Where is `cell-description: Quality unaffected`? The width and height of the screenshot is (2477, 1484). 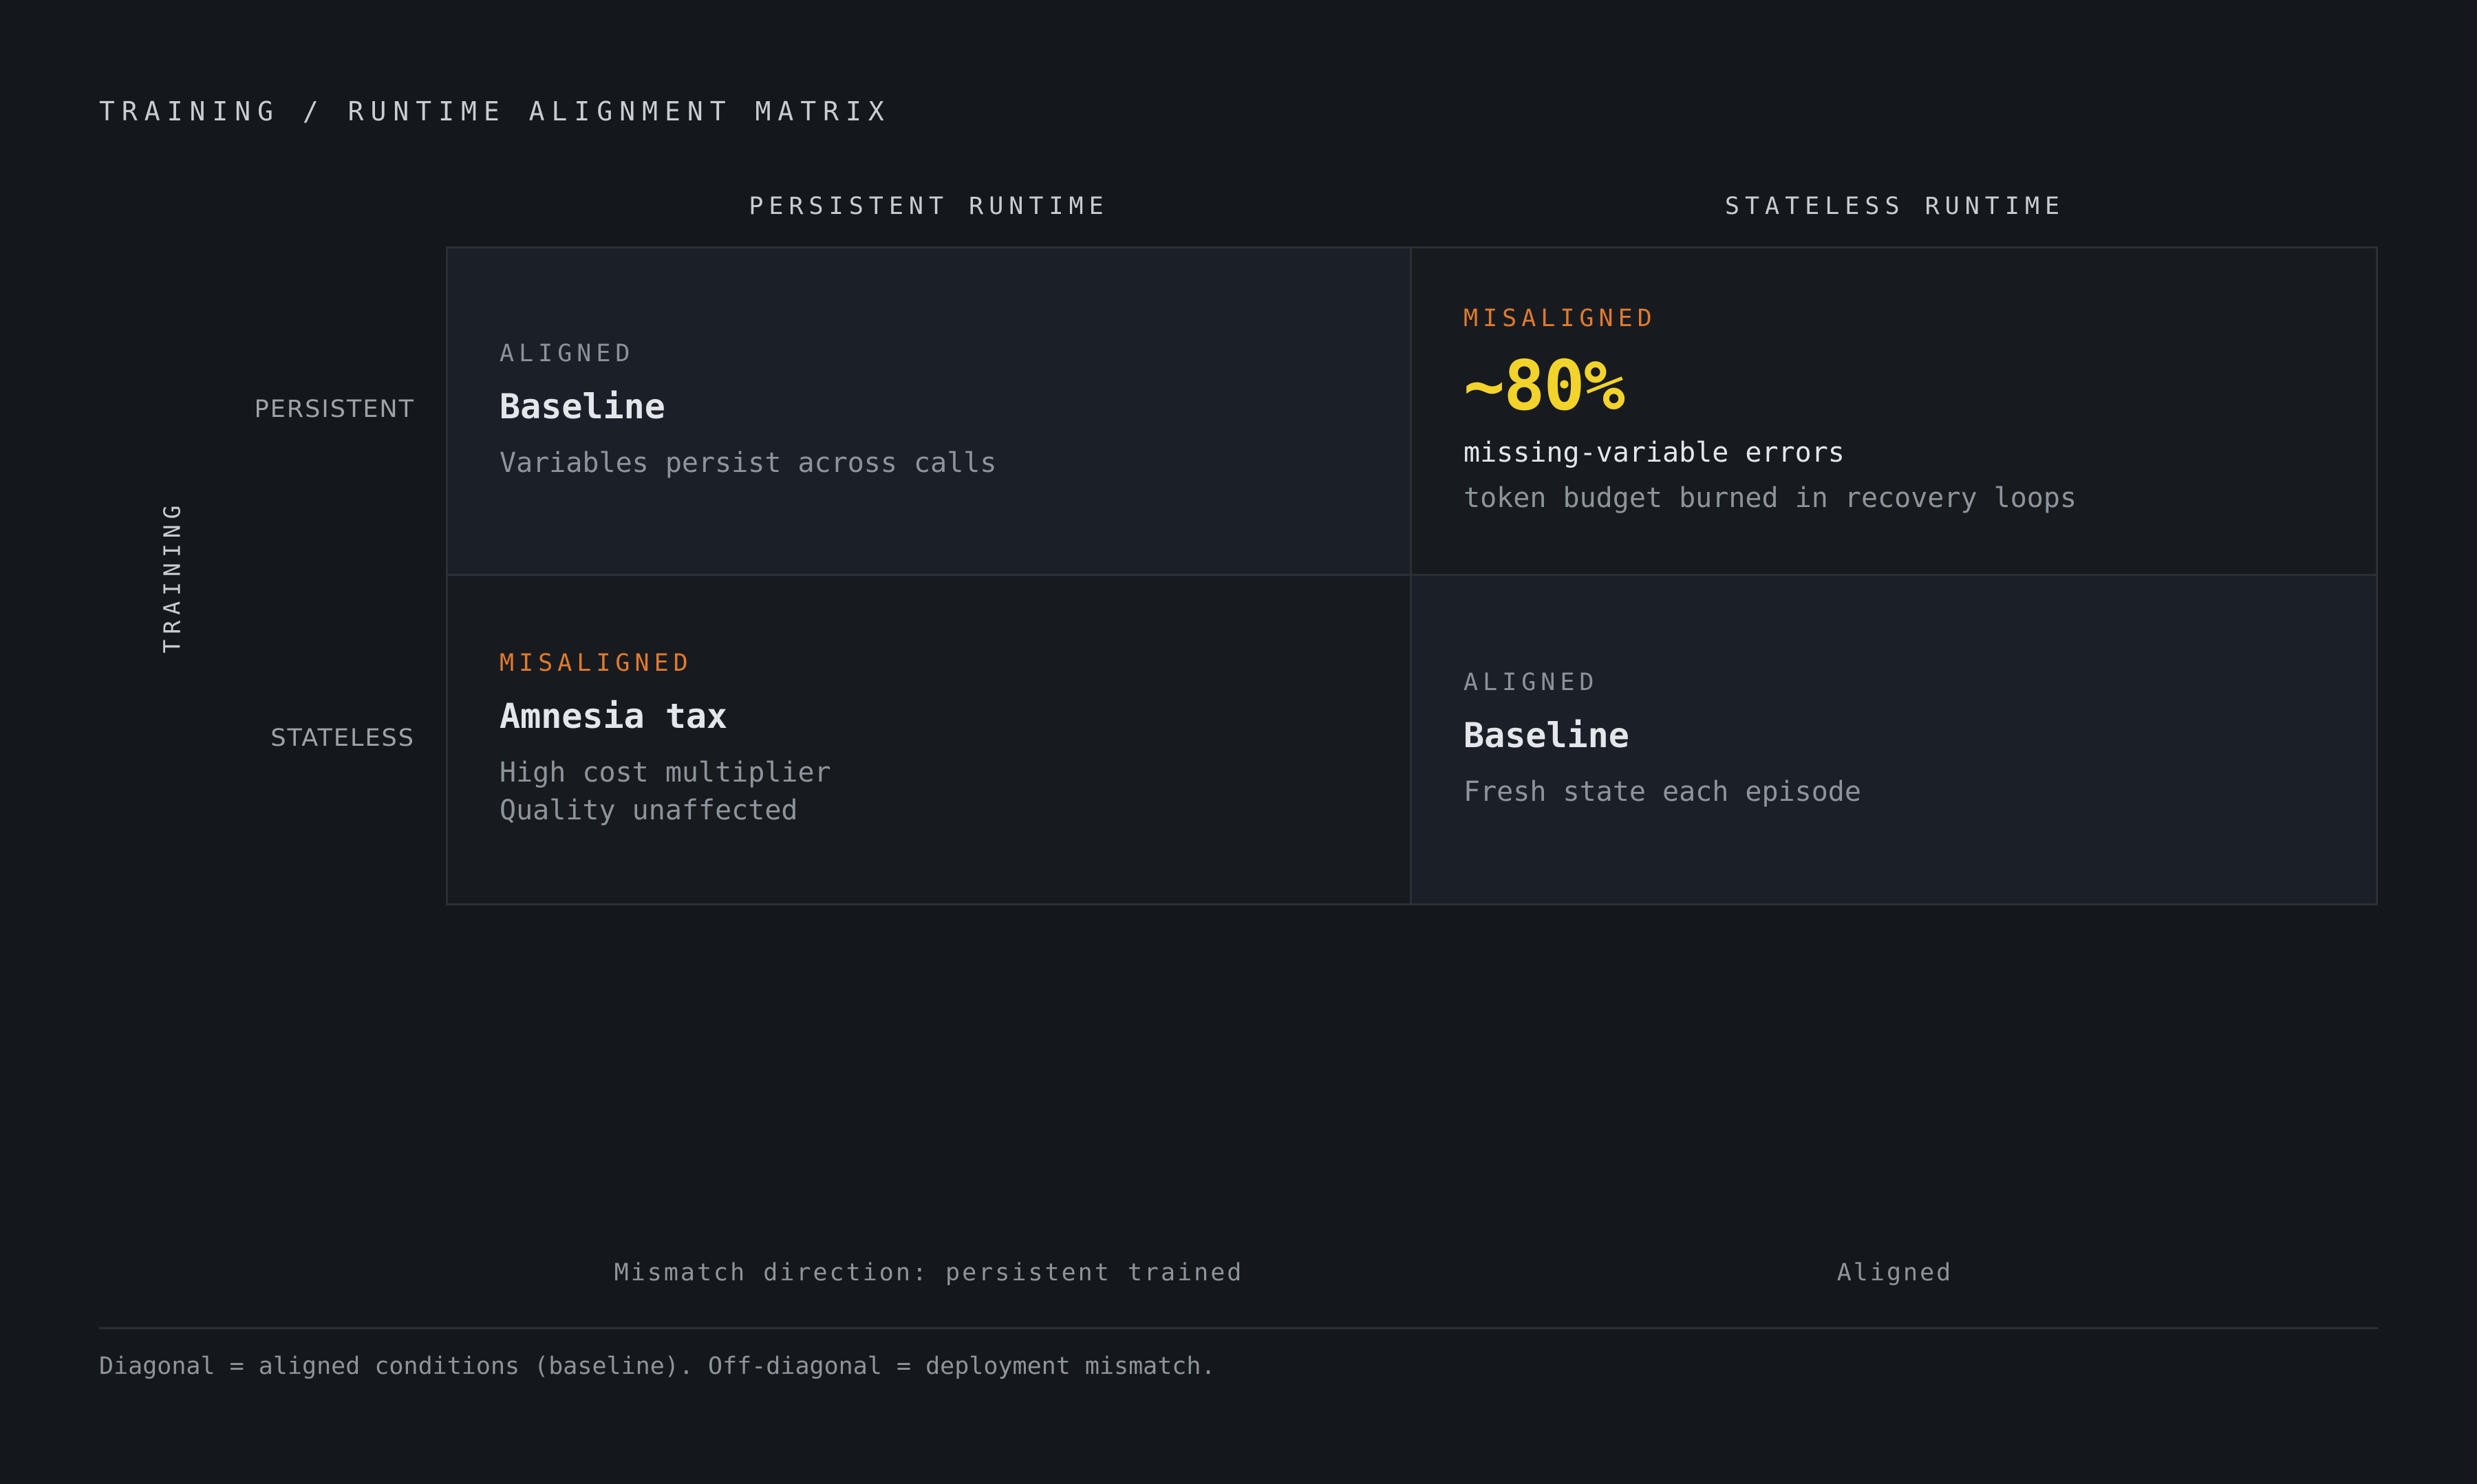
cell-description: Quality unaffected is located at coordinates (649, 810).